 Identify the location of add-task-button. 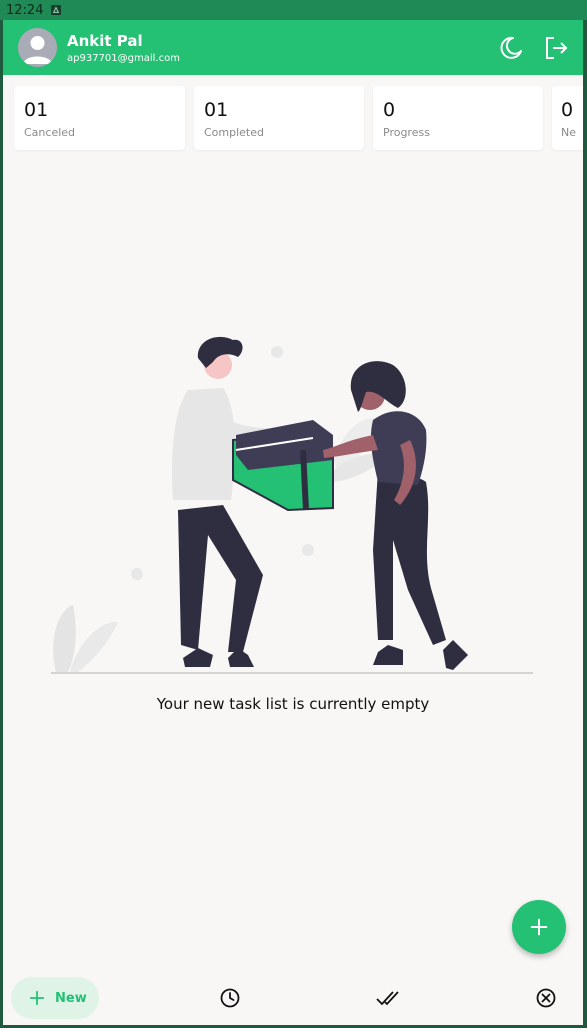
(539, 927).